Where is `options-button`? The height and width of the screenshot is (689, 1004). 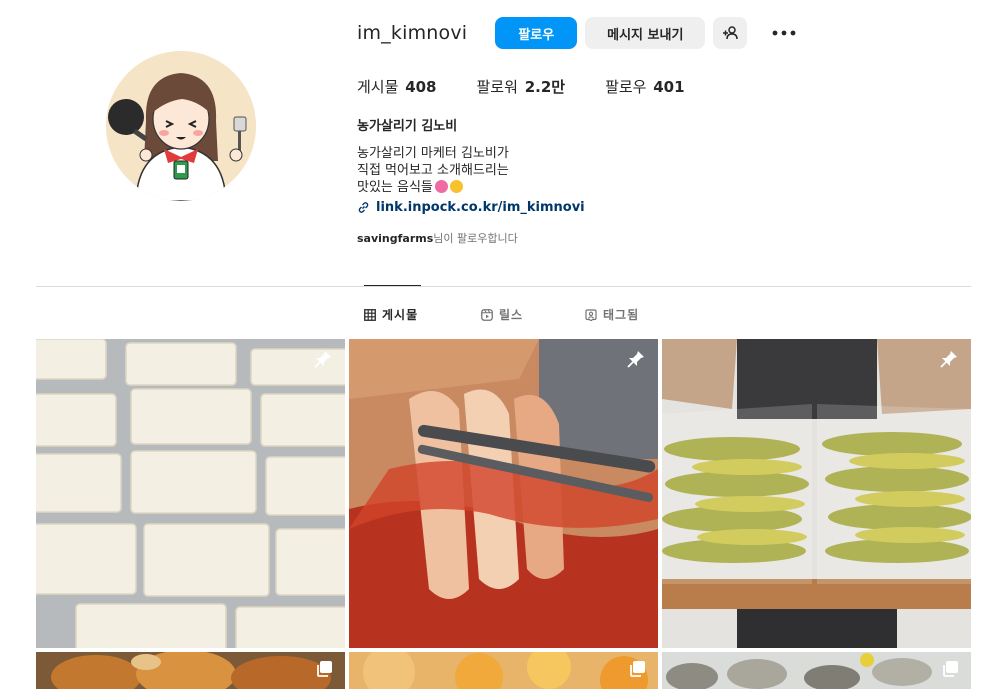
options-button is located at coordinates (784, 33).